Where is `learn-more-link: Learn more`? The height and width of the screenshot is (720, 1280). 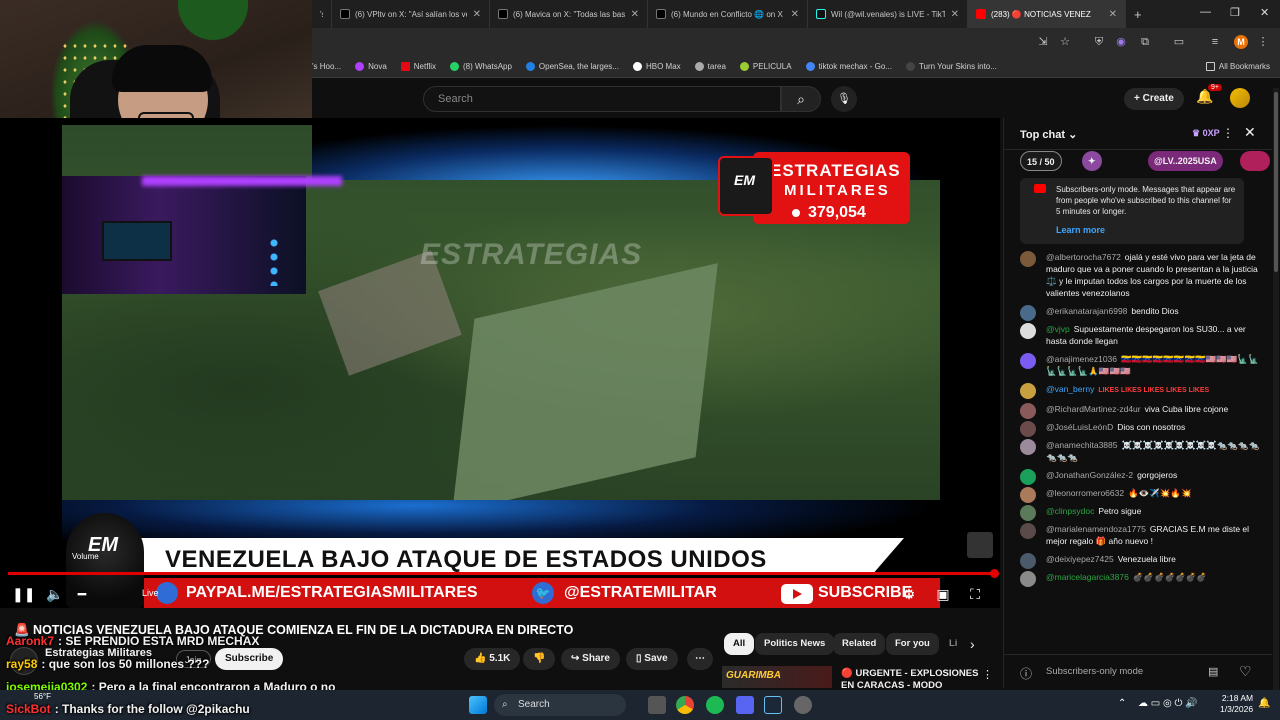 learn-more-link: Learn more is located at coordinates (1080, 230).